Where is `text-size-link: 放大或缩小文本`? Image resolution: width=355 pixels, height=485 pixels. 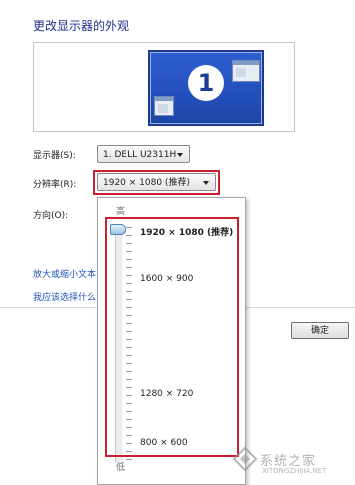 text-size-link: 放大或缩小文本 is located at coordinates (64, 273).